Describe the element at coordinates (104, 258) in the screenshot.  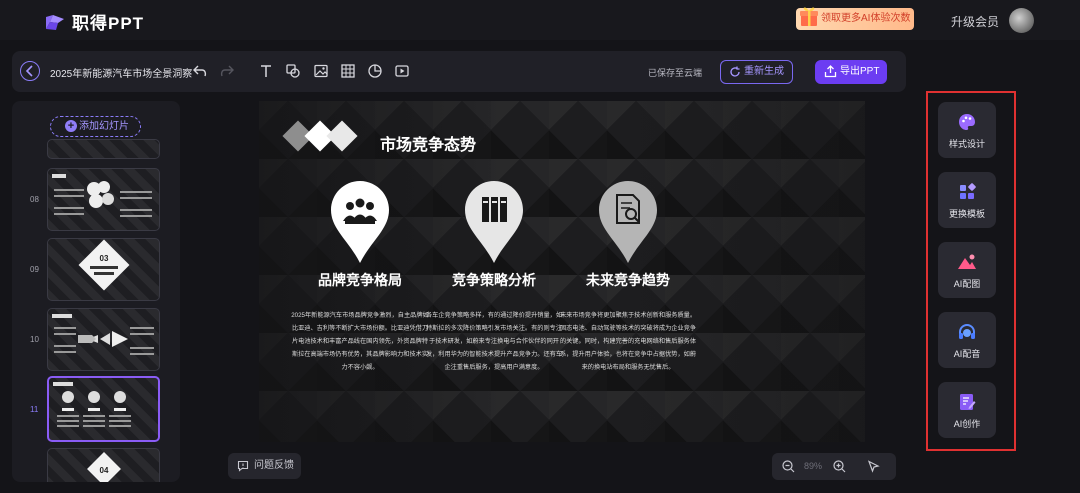
I see `svg-text: 03` at that location.